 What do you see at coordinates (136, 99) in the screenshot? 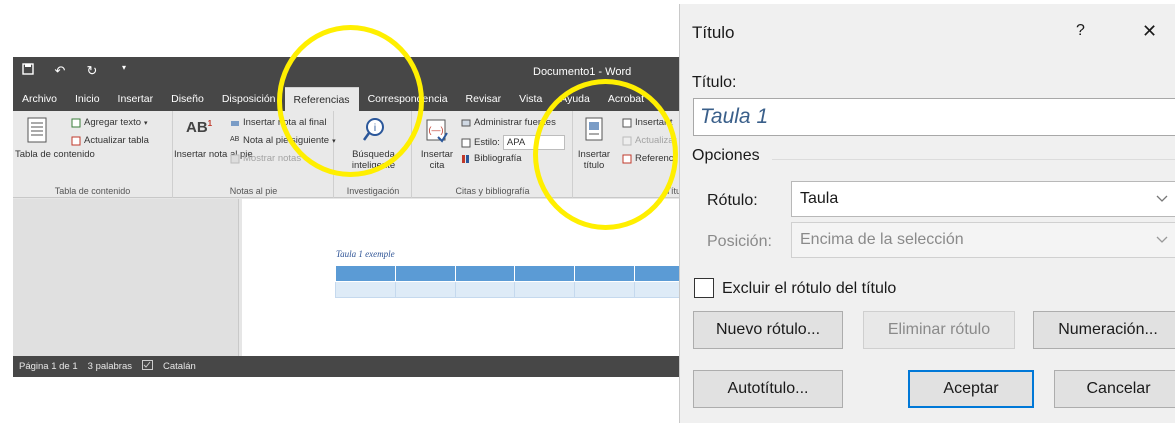
I see `tab-insertar: Insertar` at bounding box center [136, 99].